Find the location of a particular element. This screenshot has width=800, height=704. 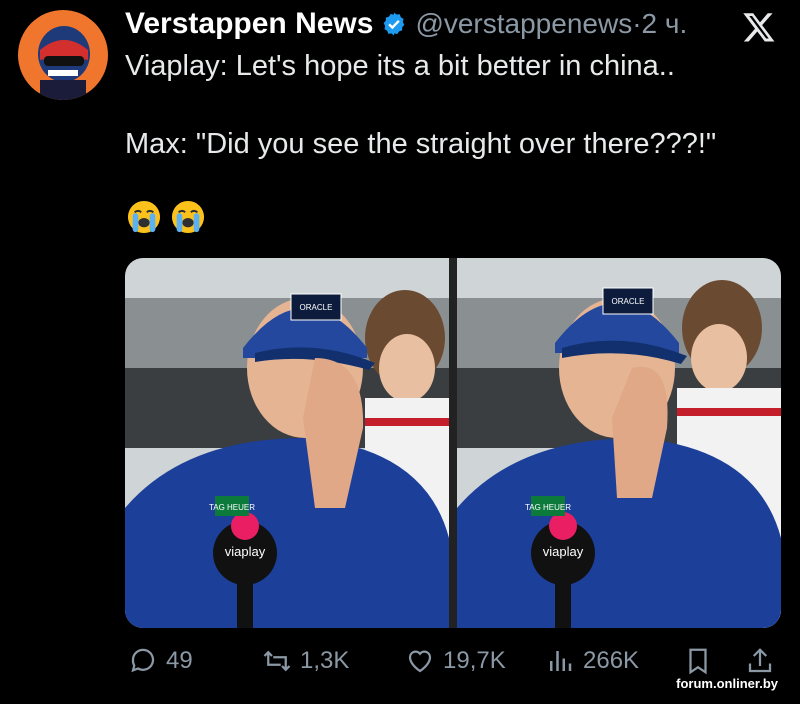

views-button: 266K is located at coordinates (592, 661).